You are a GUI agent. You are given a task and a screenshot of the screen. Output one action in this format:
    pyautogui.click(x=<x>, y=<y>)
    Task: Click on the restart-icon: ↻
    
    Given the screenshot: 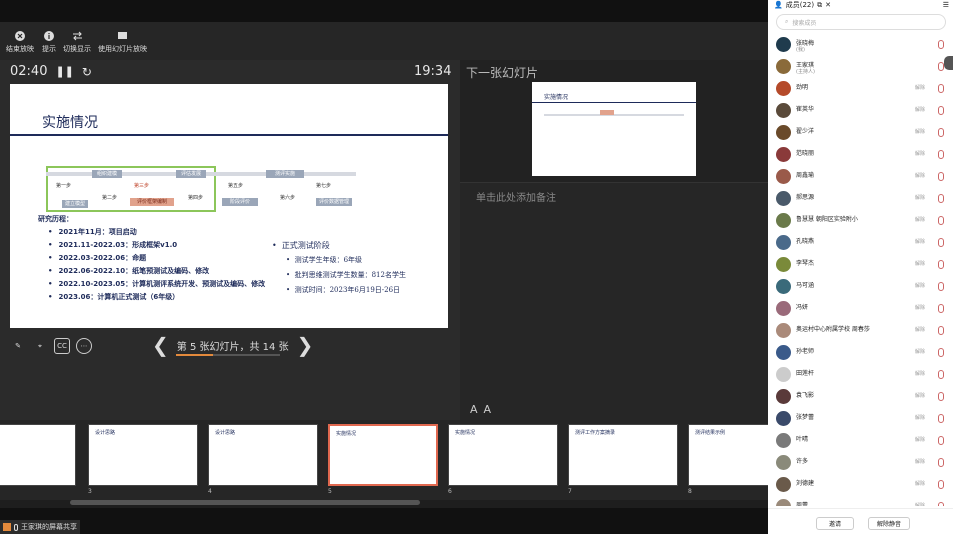 What is the action you would take?
    pyautogui.click(x=87, y=72)
    